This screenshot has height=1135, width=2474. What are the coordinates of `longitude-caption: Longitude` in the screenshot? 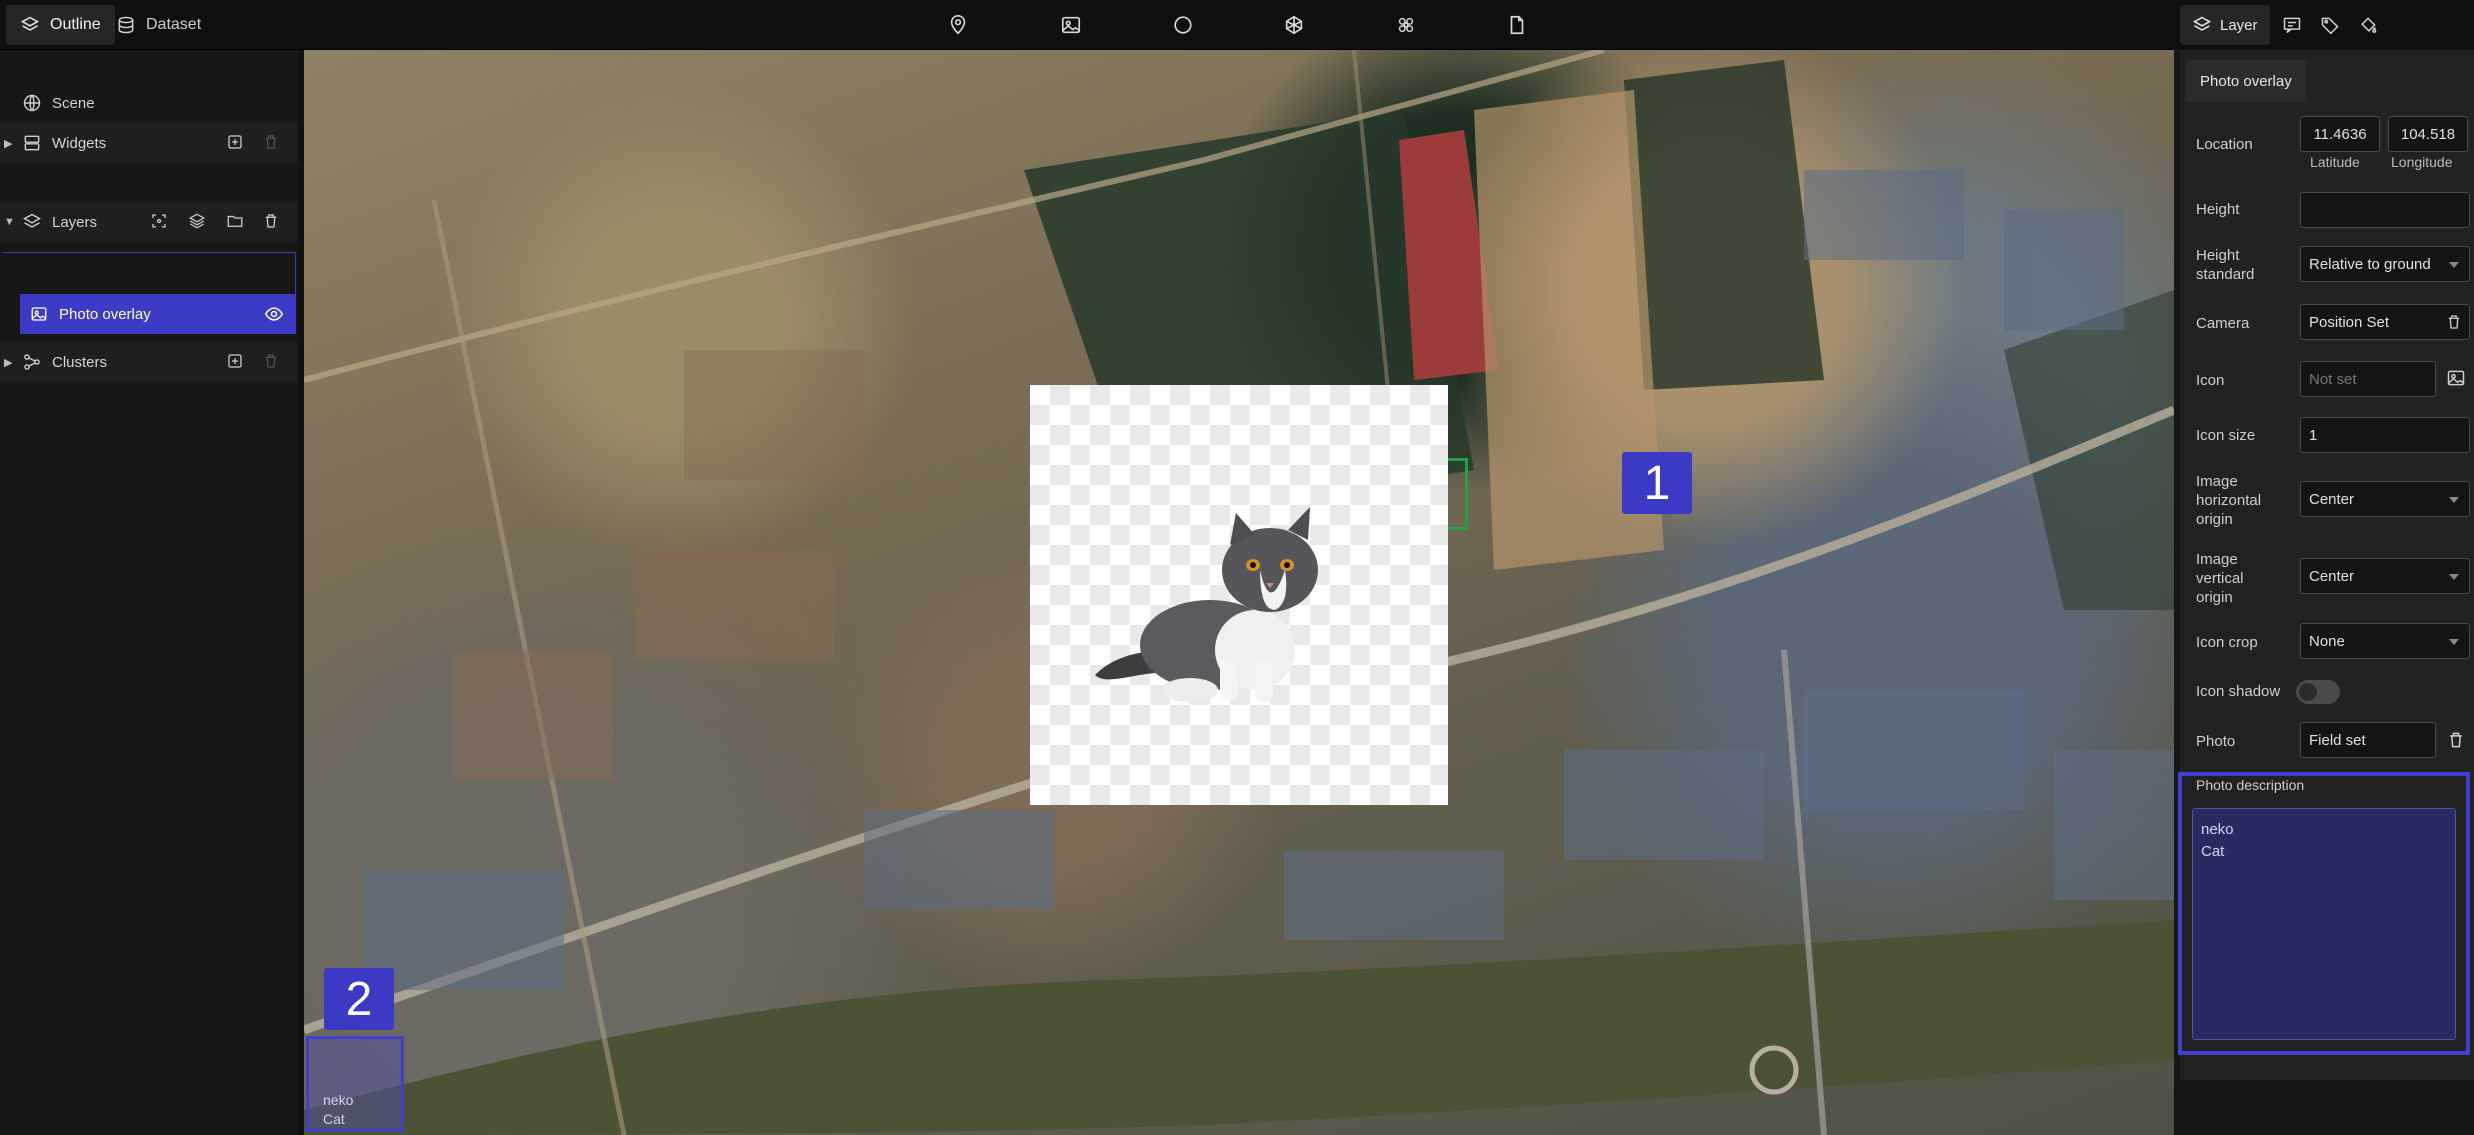 It's located at (2422, 162).